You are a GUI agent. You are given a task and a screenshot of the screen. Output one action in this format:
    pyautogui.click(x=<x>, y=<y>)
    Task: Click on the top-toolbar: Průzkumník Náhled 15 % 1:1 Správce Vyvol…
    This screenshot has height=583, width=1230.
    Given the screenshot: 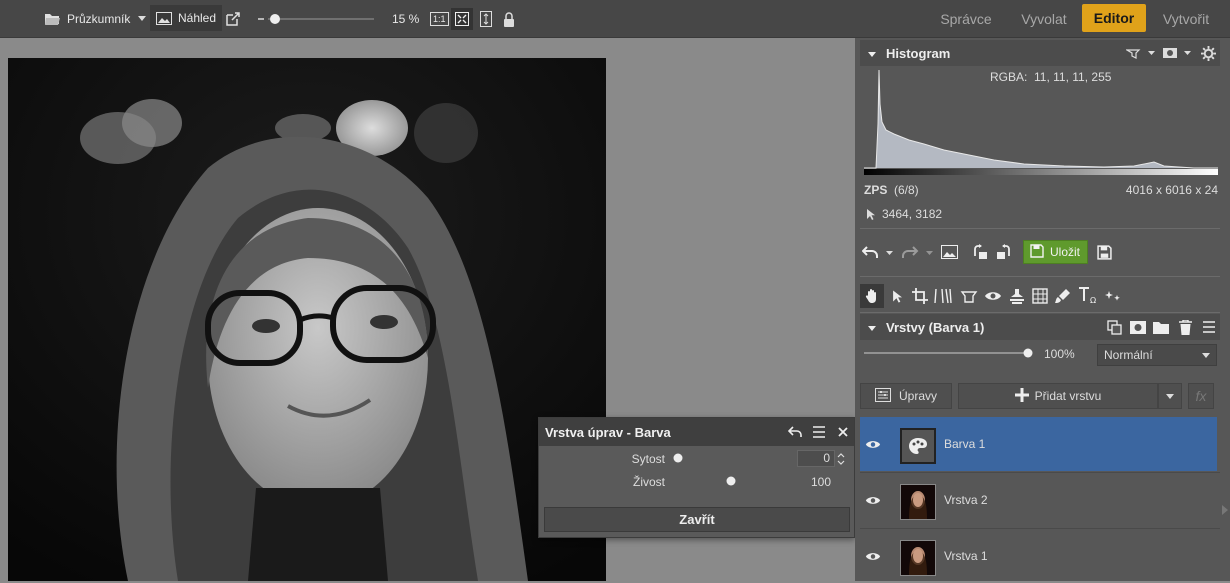 What is the action you would take?
    pyautogui.click(x=615, y=19)
    